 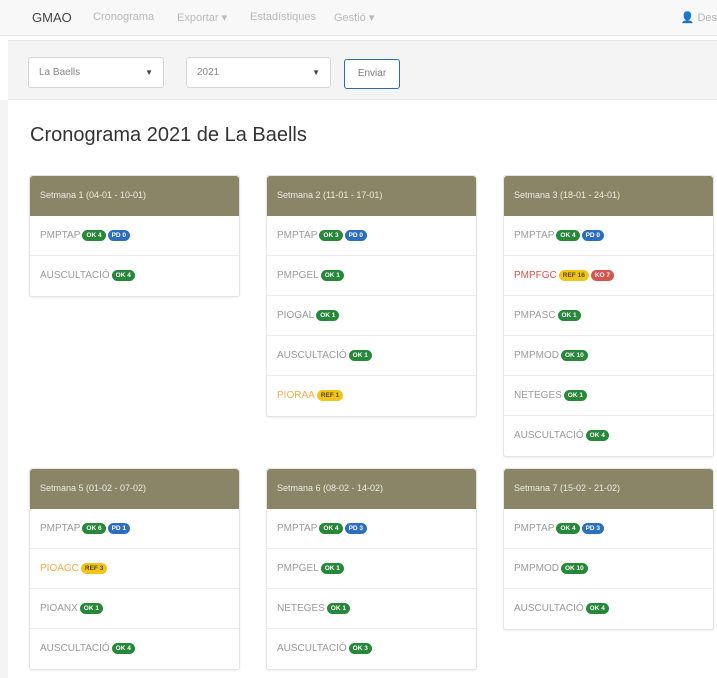 I want to click on status-badge-ko: KO 7, so click(x=602, y=275).